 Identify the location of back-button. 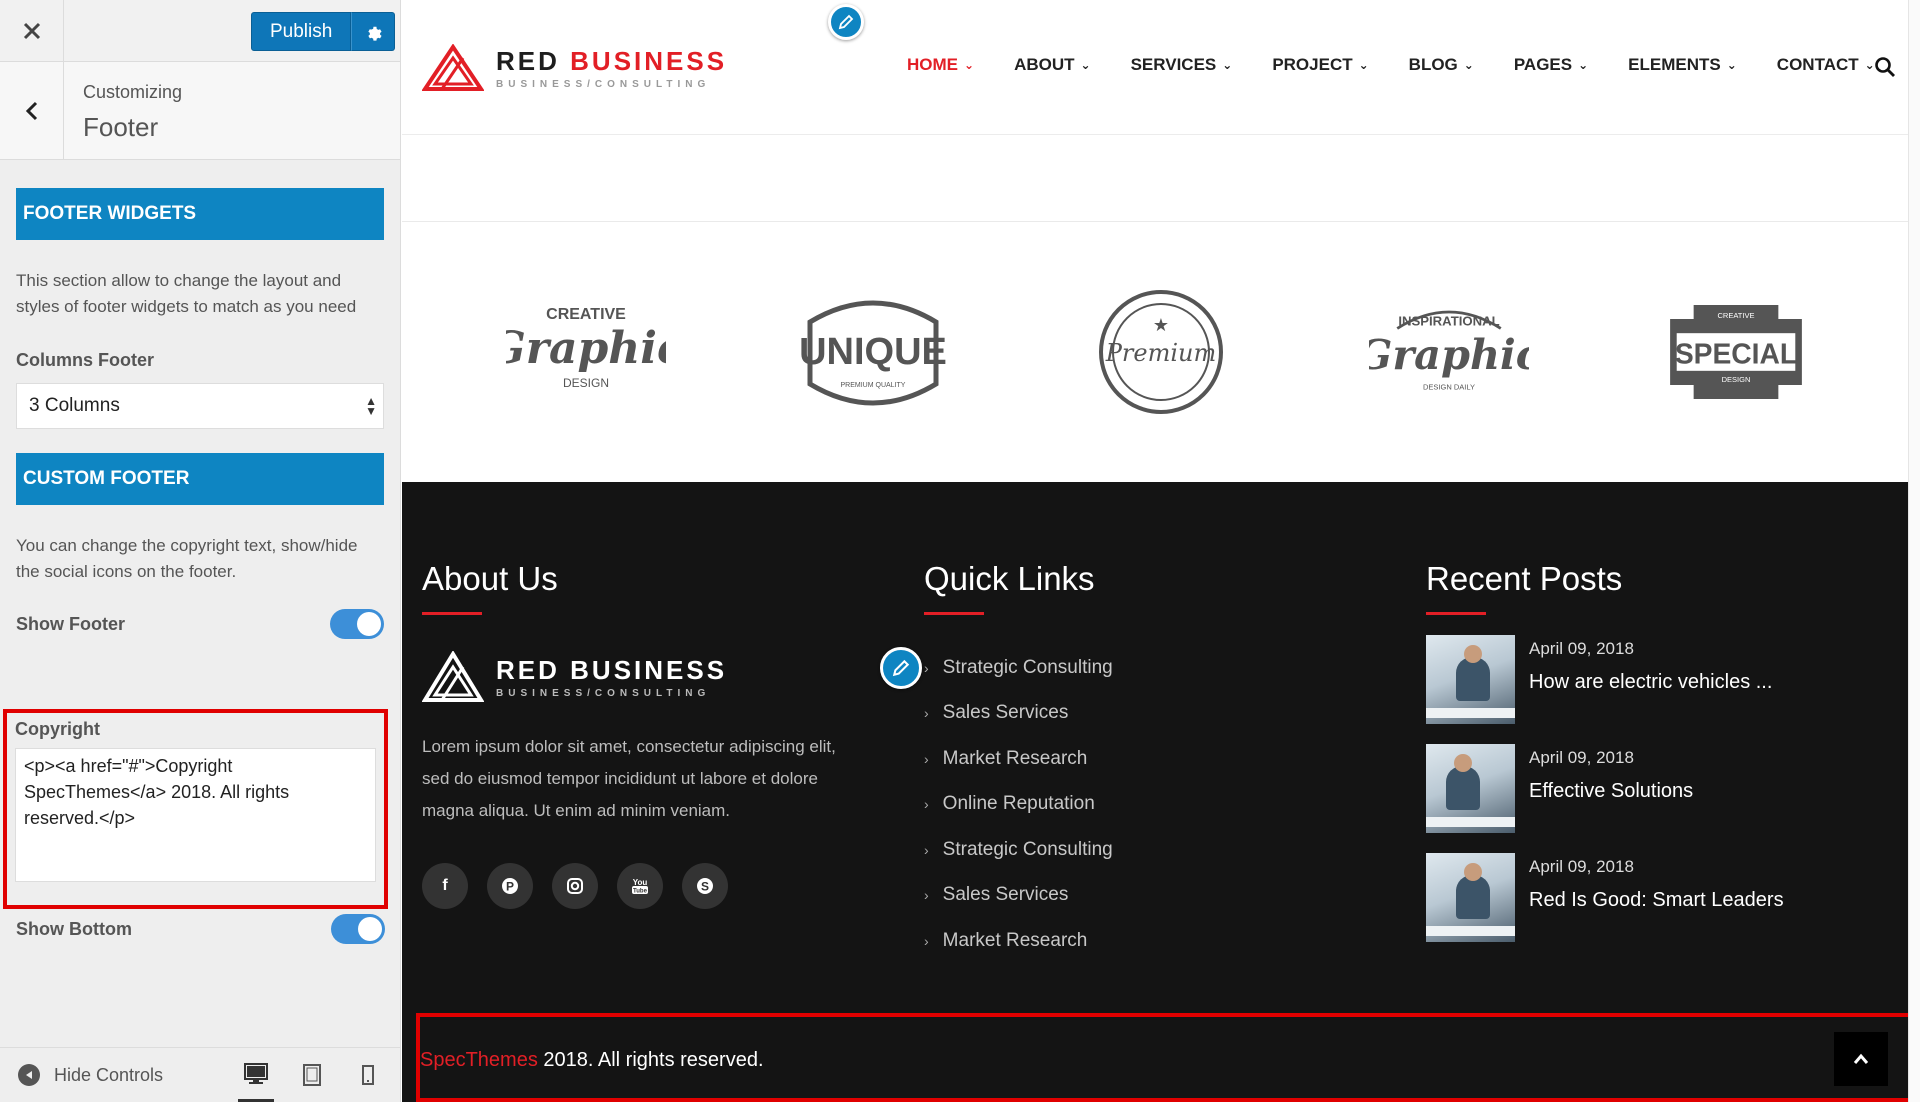
(32, 110).